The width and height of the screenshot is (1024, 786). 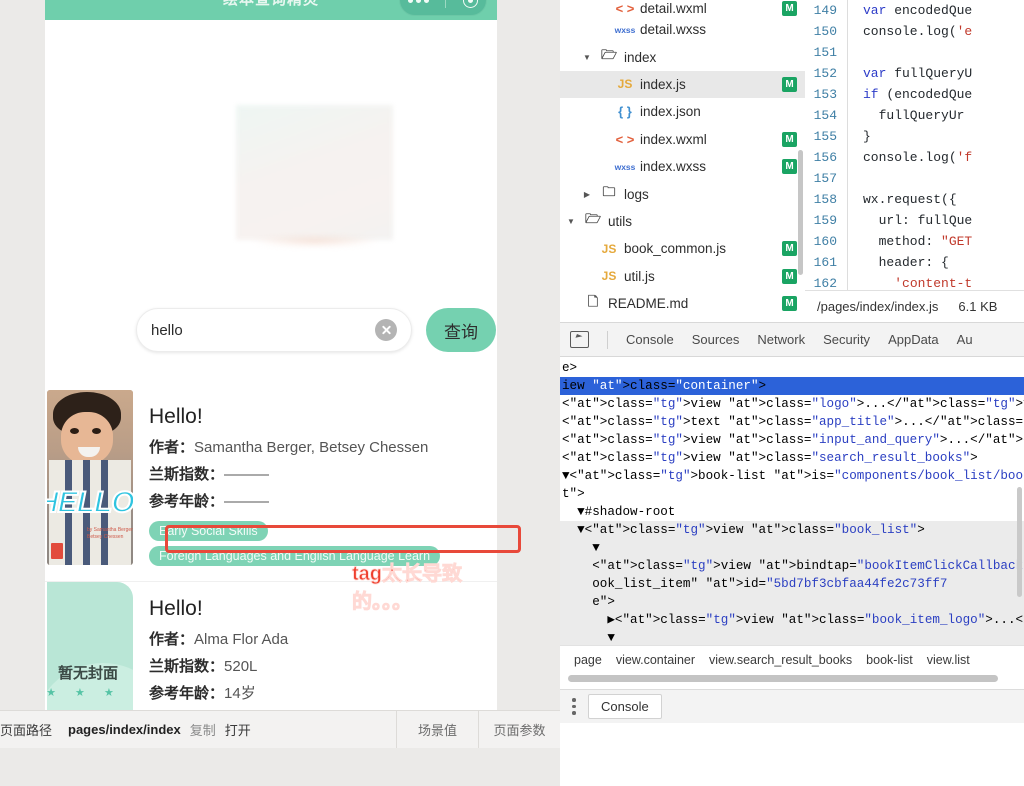 What do you see at coordinates (588, 660) in the screenshot?
I see `breadcrumb-item: page` at bounding box center [588, 660].